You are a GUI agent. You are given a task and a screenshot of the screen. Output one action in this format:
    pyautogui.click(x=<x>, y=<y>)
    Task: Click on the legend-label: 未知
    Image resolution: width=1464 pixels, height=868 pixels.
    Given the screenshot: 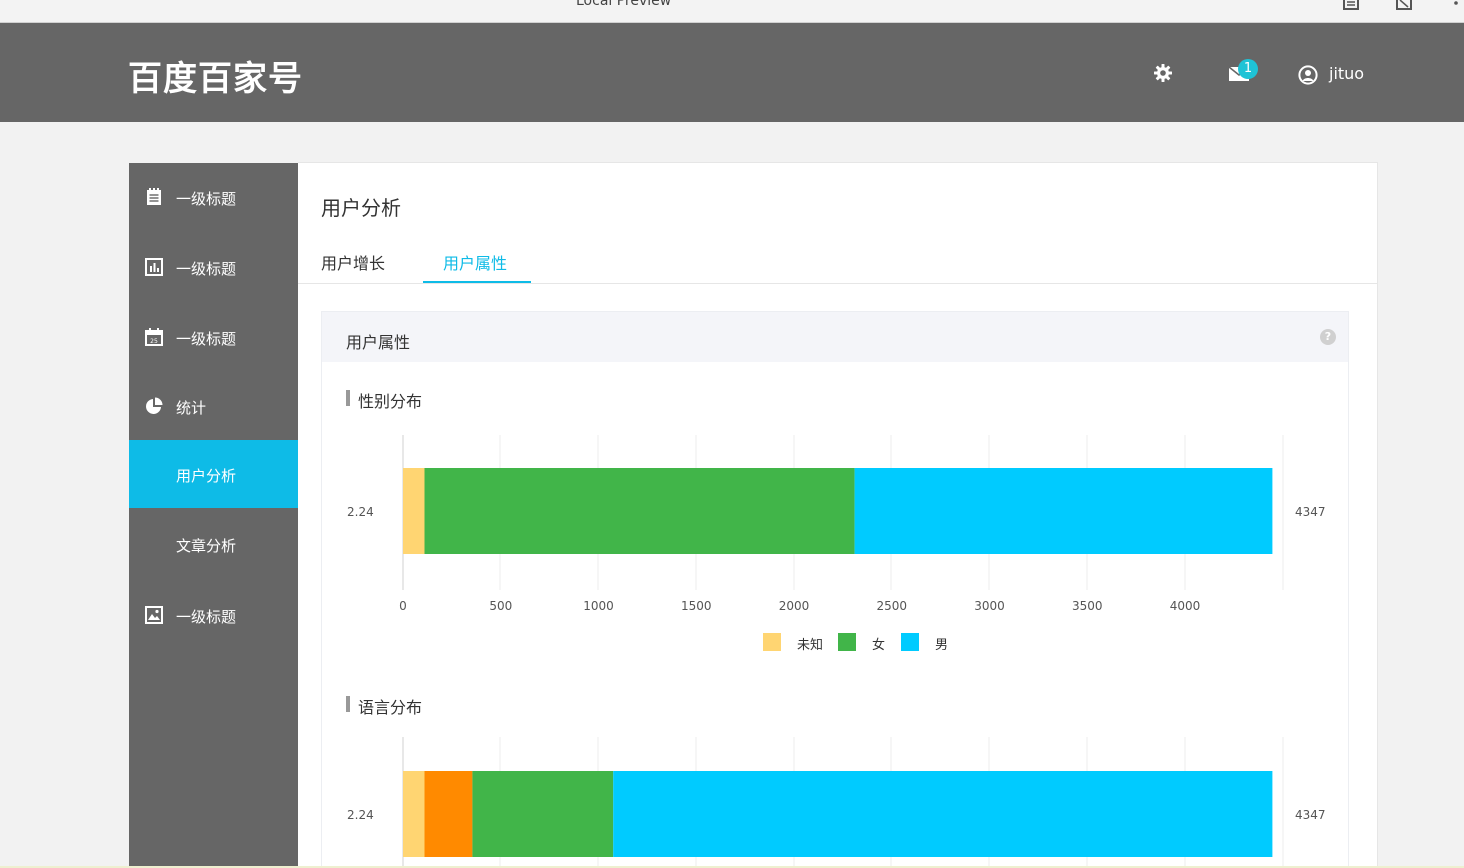 What is the action you would take?
    pyautogui.click(x=810, y=645)
    